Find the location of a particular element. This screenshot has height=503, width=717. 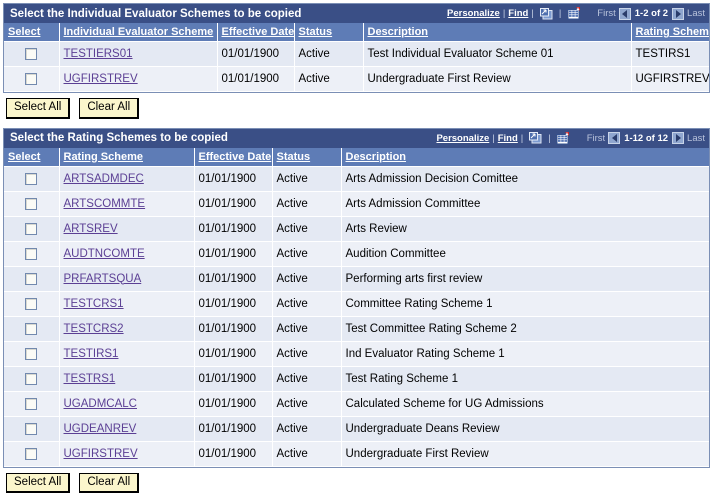

cell-scheme: ARTSADMDEC is located at coordinates (127, 179).